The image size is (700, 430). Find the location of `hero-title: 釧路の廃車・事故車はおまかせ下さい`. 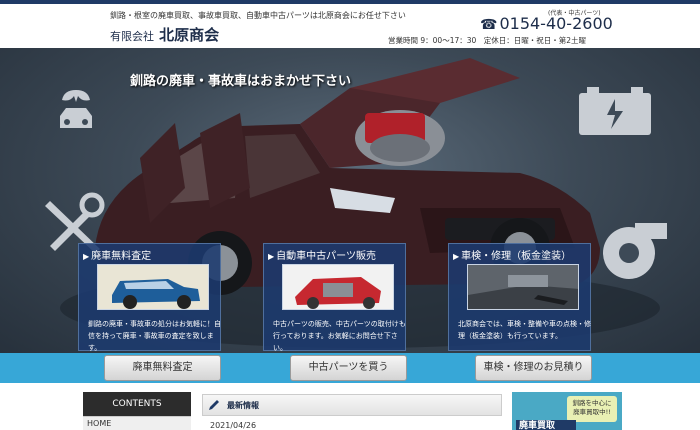

hero-title: 釧路の廃車・事故車はおまかせ下さい is located at coordinates (241, 81).